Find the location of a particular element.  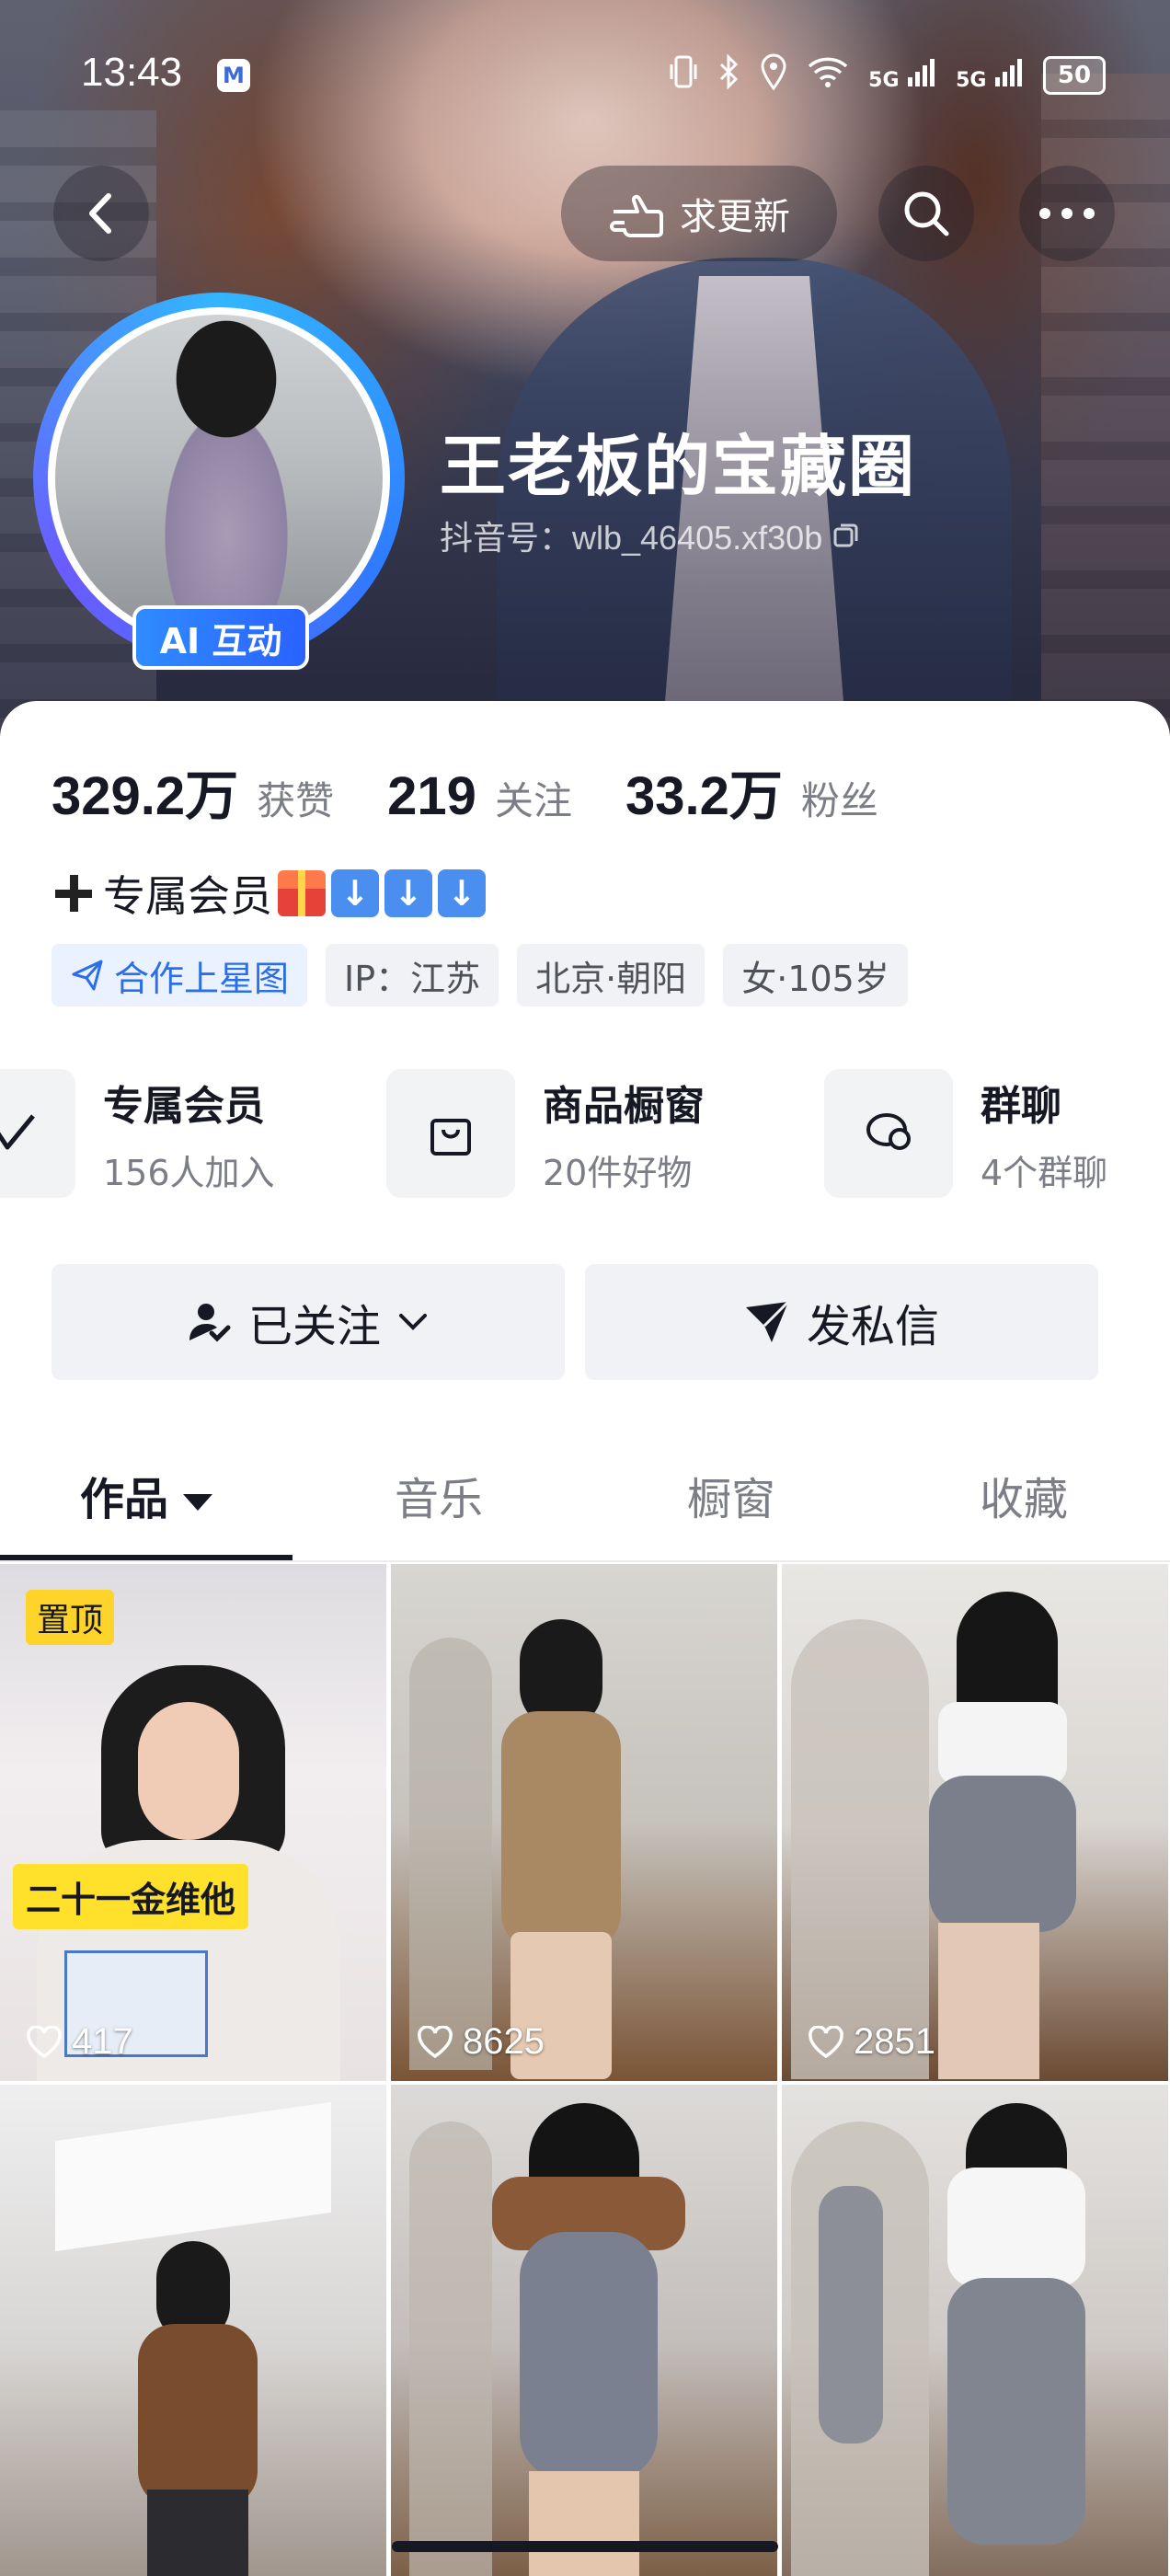

request-update-label: 求更新 is located at coordinates (735, 217).